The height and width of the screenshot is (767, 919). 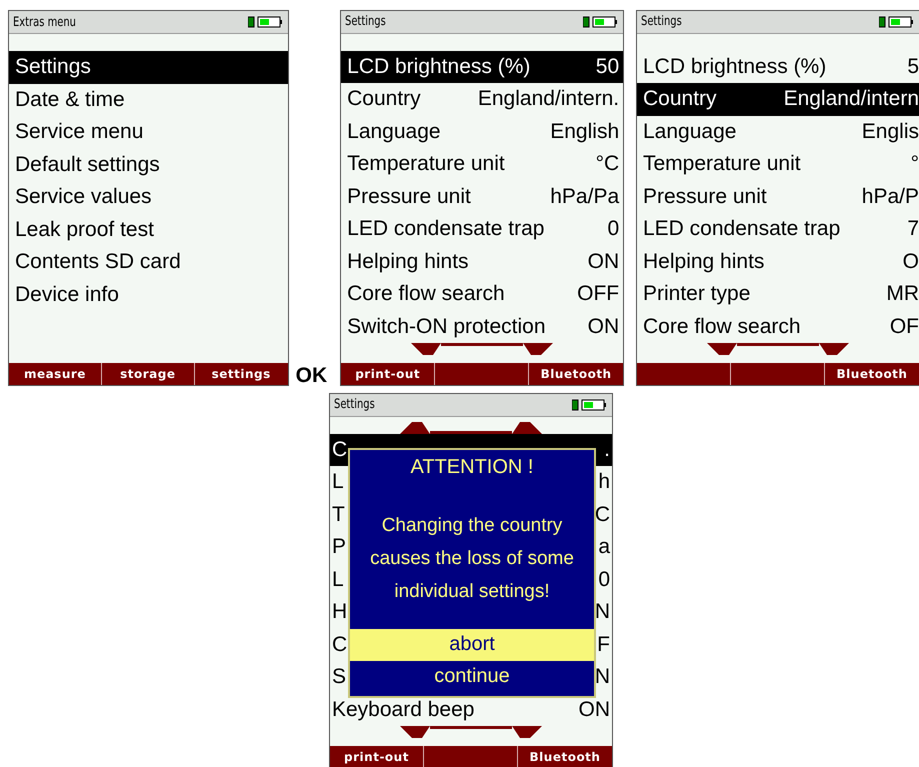 What do you see at coordinates (585, 132) in the screenshot?
I see `item-value: English` at bounding box center [585, 132].